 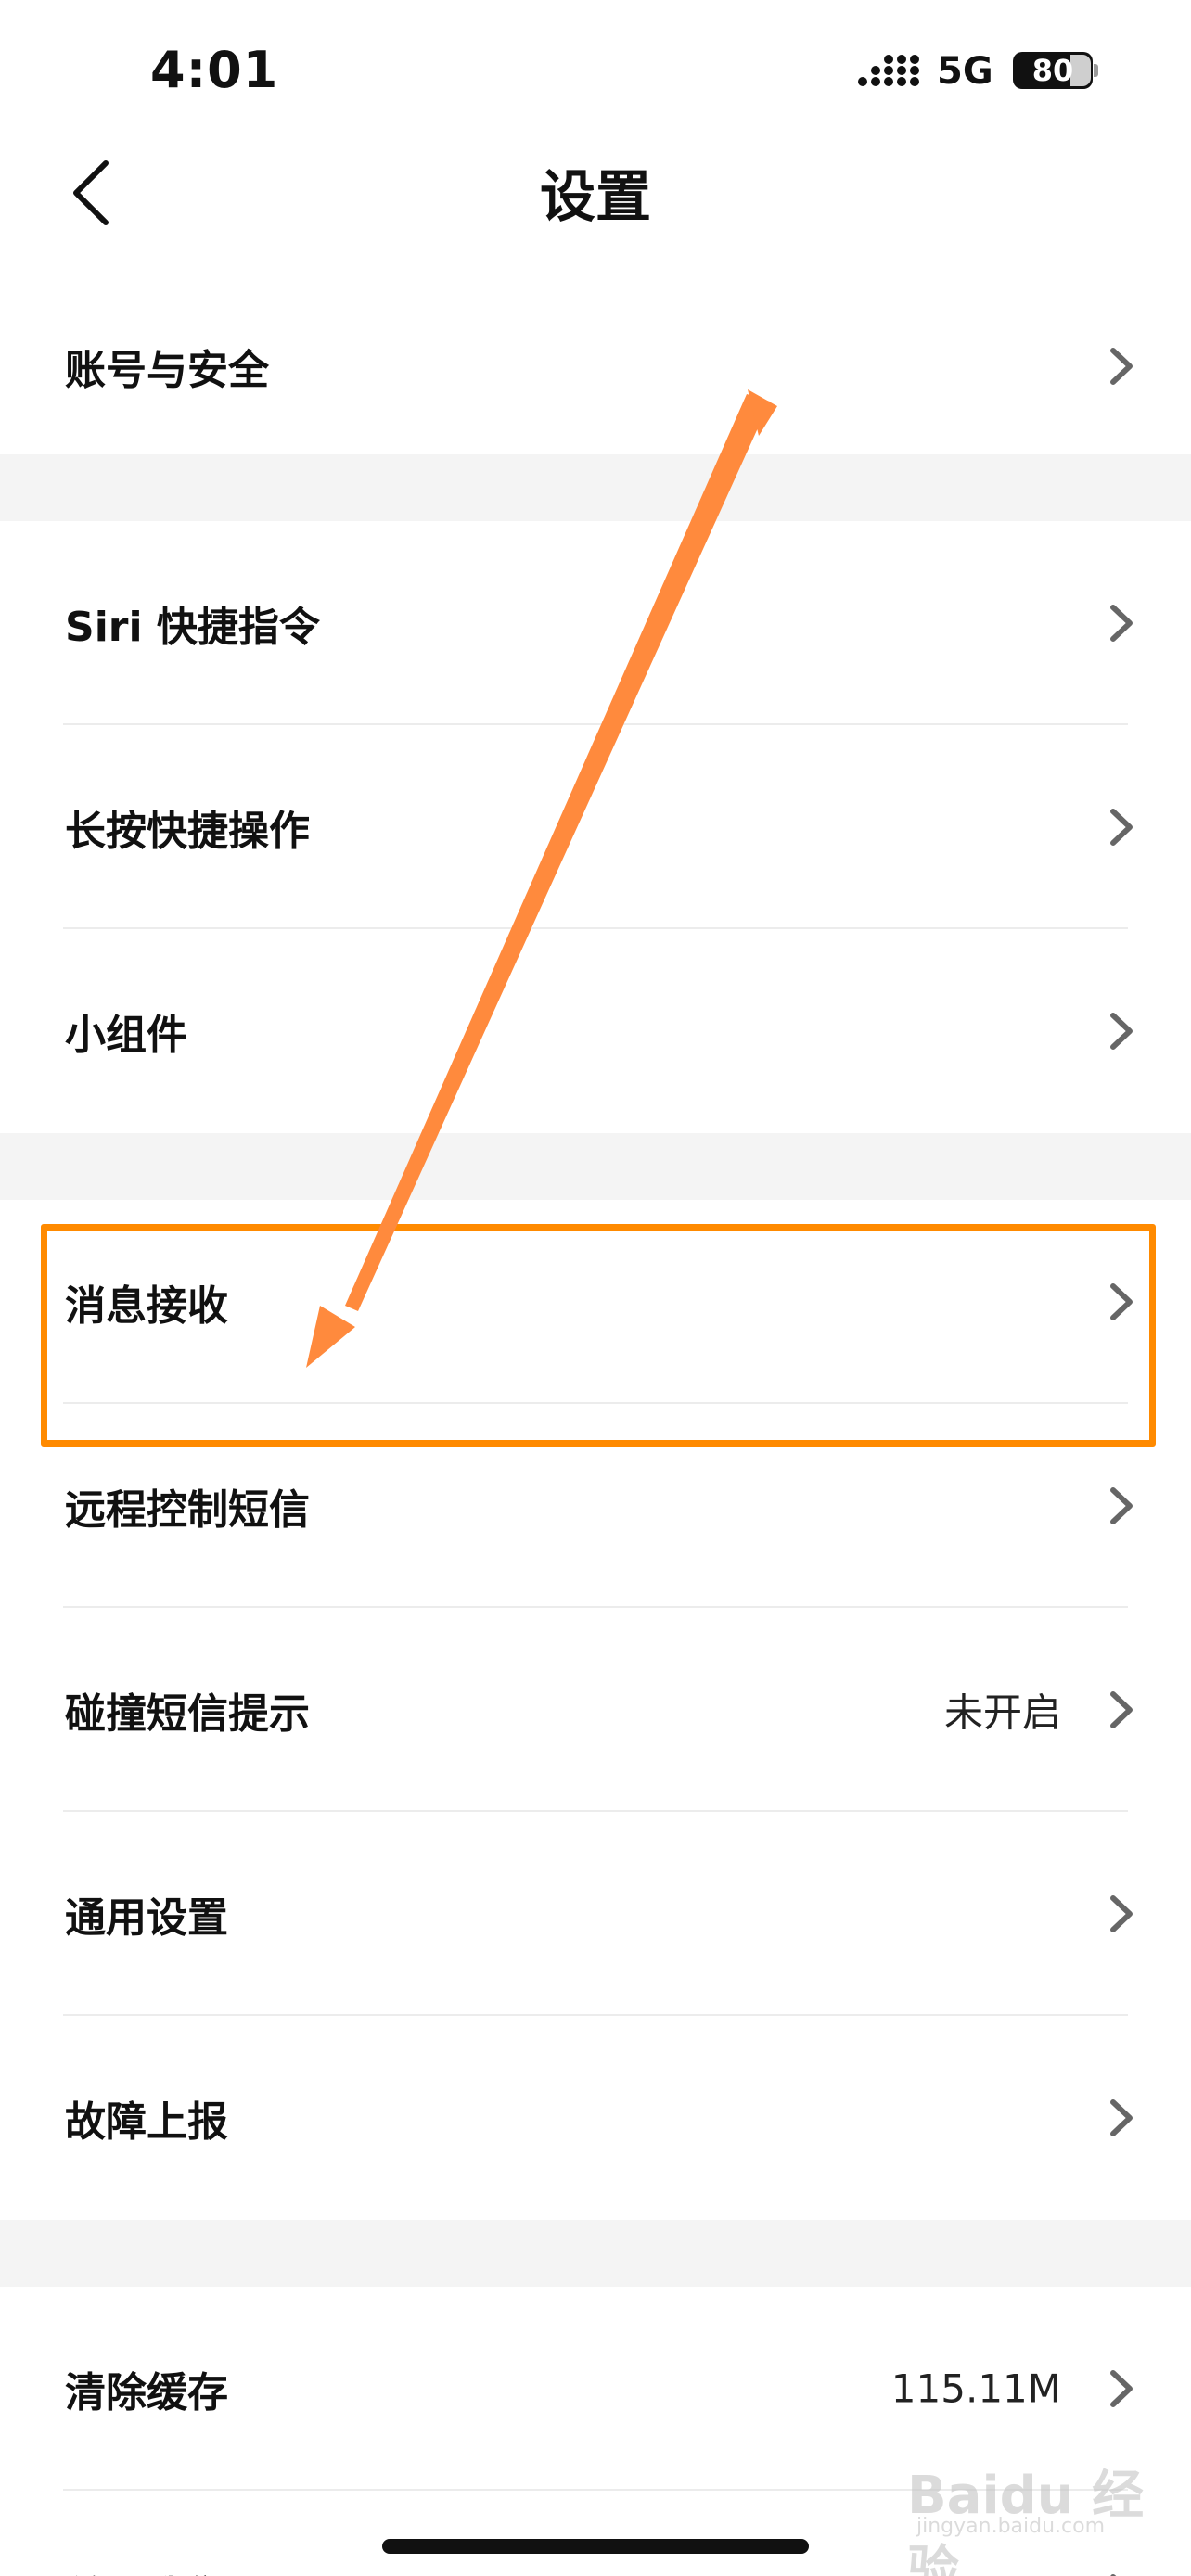 What do you see at coordinates (975, 2389) in the screenshot?
I see `row-value: 115.11M` at bounding box center [975, 2389].